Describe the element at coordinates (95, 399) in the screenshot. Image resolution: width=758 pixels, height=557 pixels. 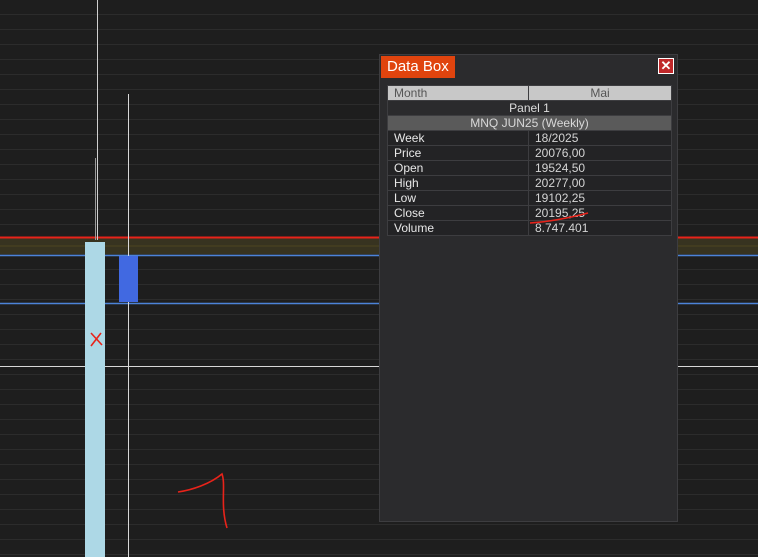
I see `volume-bar` at that location.